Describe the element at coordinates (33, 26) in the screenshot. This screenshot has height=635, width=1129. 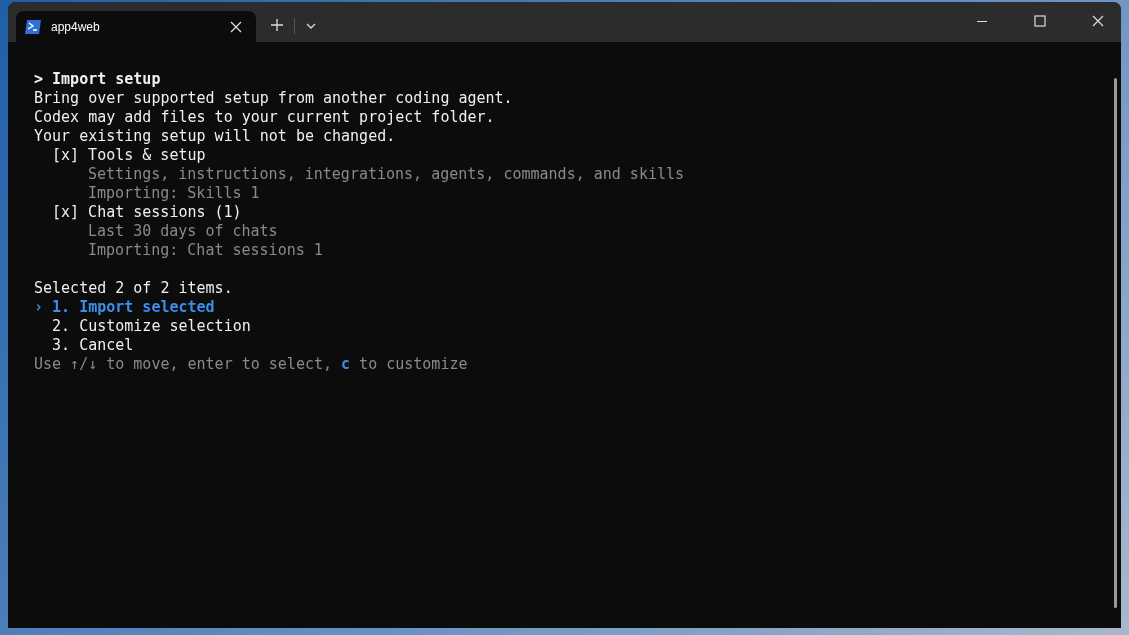
I see `powershell-icon` at that location.